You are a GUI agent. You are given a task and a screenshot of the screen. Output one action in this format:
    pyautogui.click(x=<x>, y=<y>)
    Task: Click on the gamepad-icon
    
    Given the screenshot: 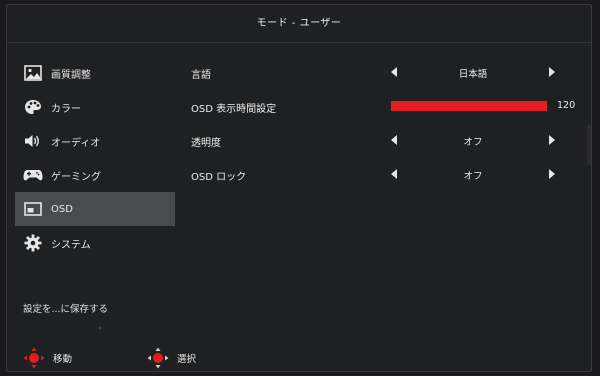 What is the action you would take?
    pyautogui.click(x=33, y=175)
    